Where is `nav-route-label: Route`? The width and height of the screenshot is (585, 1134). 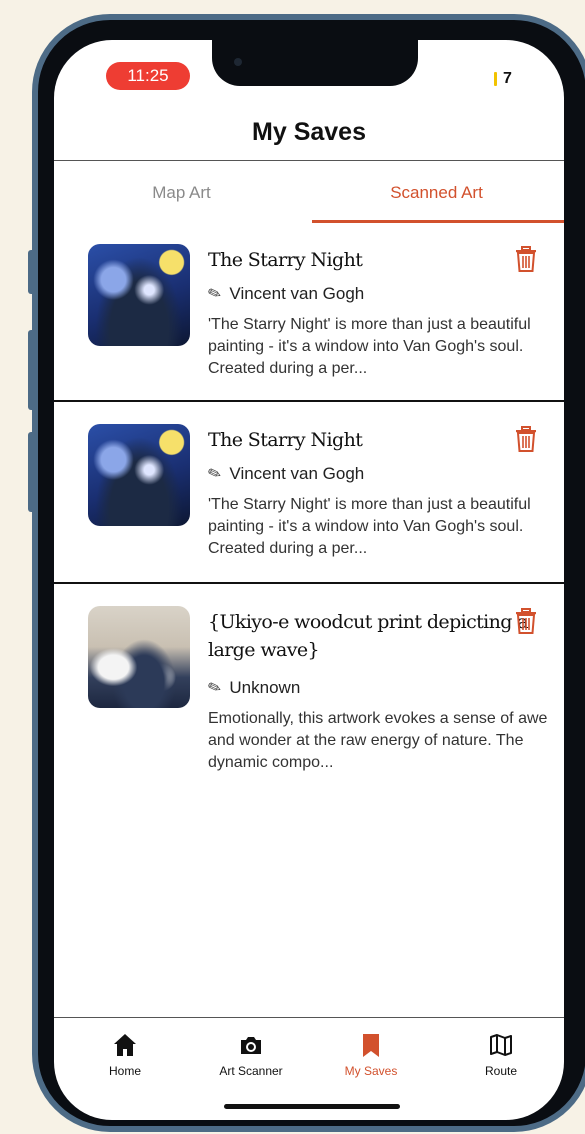 nav-route-label: Route is located at coordinates (501, 1071).